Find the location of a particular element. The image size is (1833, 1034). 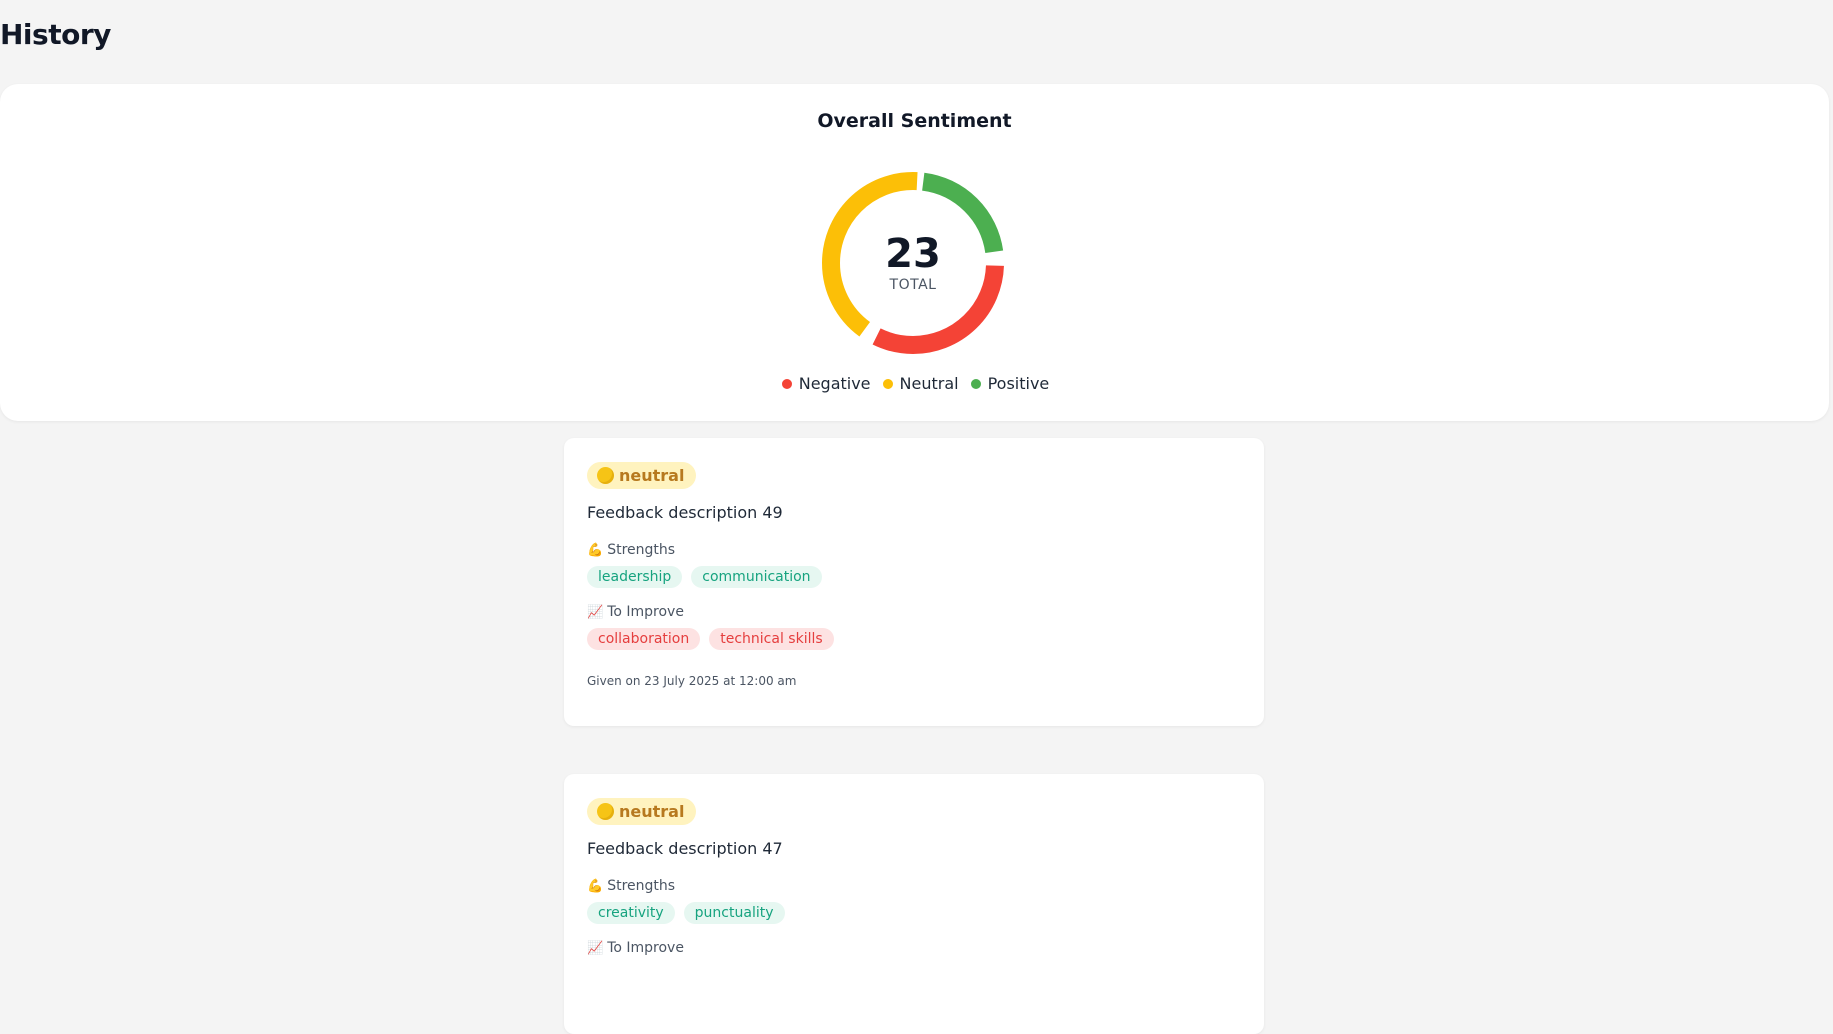

strengths-tags: leadership communication is located at coordinates (914, 577).